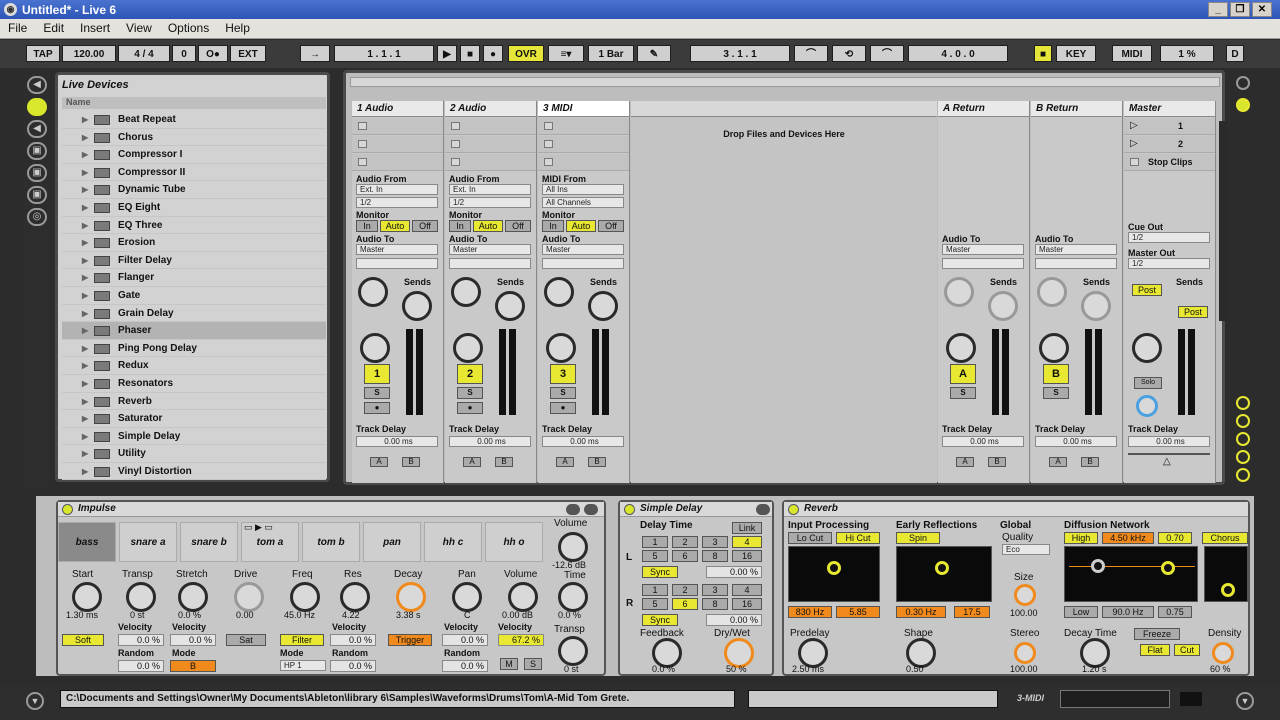 The width and height of the screenshot is (1280, 720). Describe the element at coordinates (1225, 538) in the screenshot. I see `chorus-button: Chorus` at that location.